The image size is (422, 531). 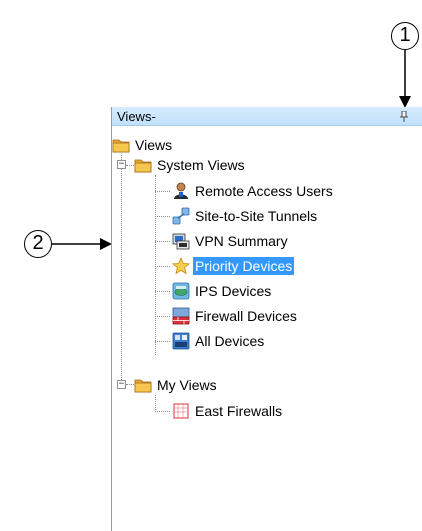 What do you see at coordinates (264, 191) in the screenshot?
I see `tree-item-label: Remote Access Users` at bounding box center [264, 191].